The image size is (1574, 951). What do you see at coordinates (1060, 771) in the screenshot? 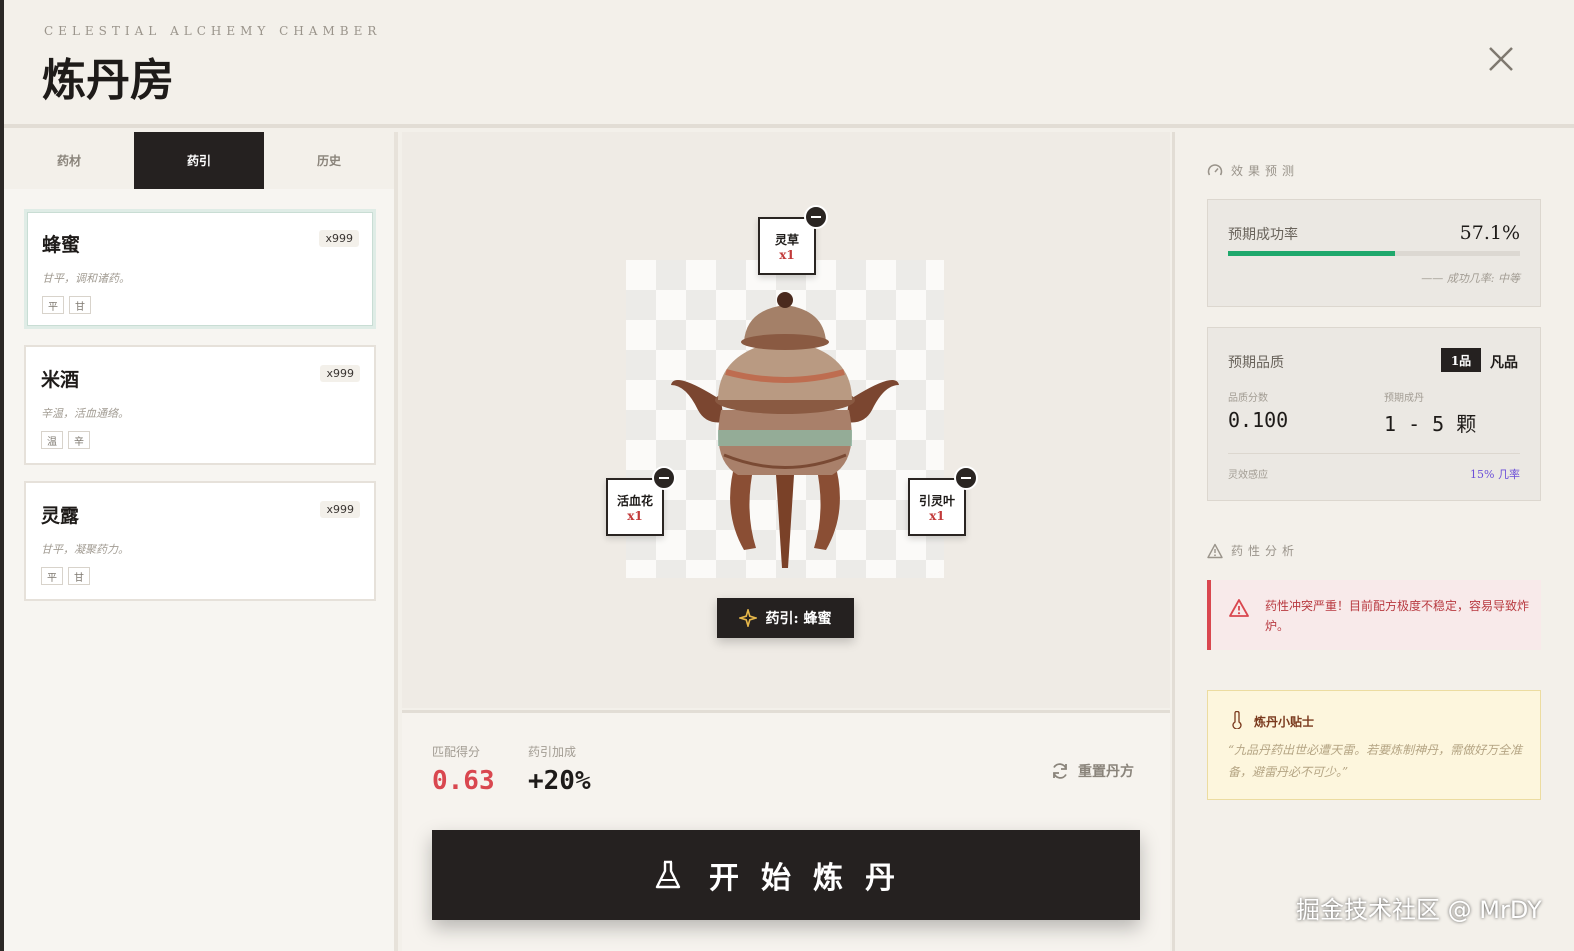
I see `refresh-icon` at bounding box center [1060, 771].